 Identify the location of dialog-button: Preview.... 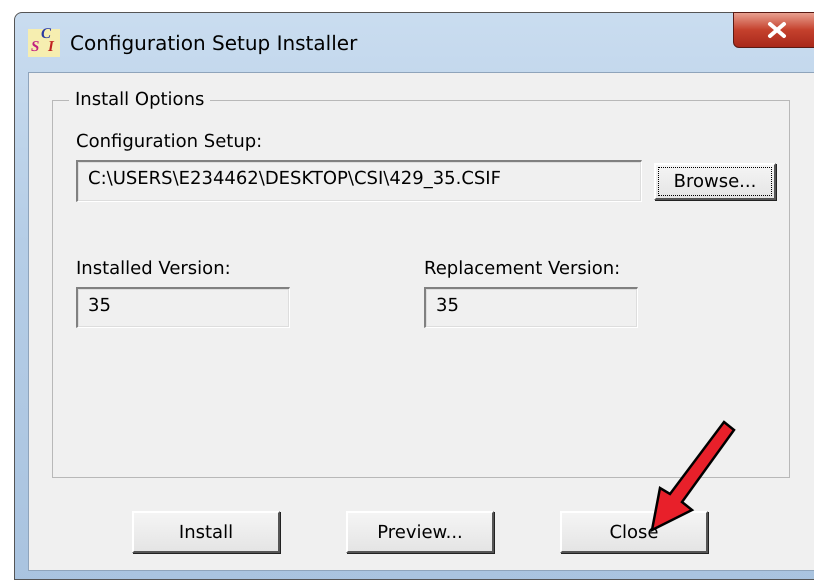
(420, 532).